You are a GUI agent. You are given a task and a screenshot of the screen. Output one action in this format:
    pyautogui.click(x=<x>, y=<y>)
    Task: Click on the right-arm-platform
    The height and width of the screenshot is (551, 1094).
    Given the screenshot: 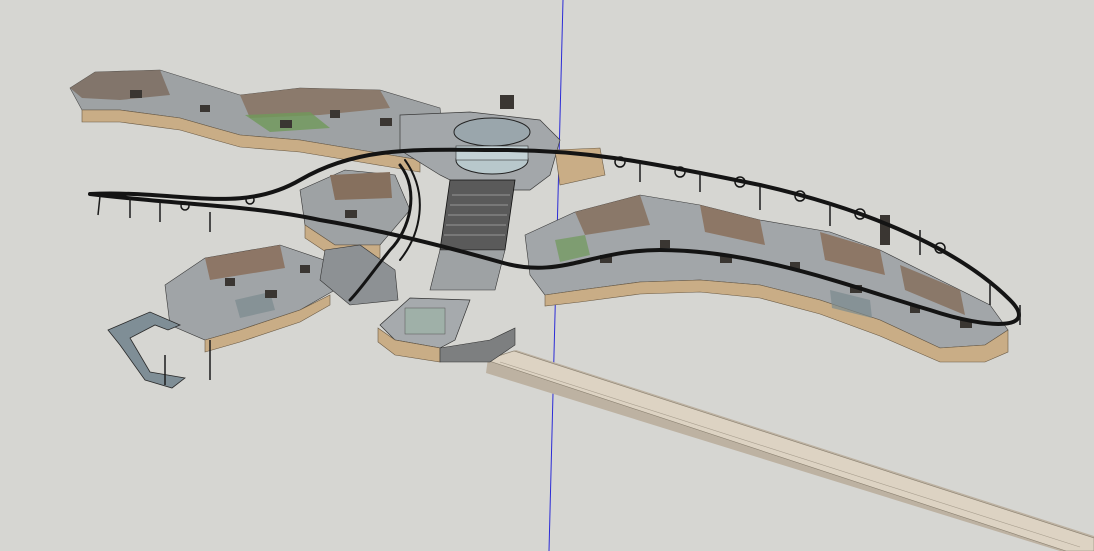 What is the action you would take?
    pyautogui.click(x=766, y=278)
    